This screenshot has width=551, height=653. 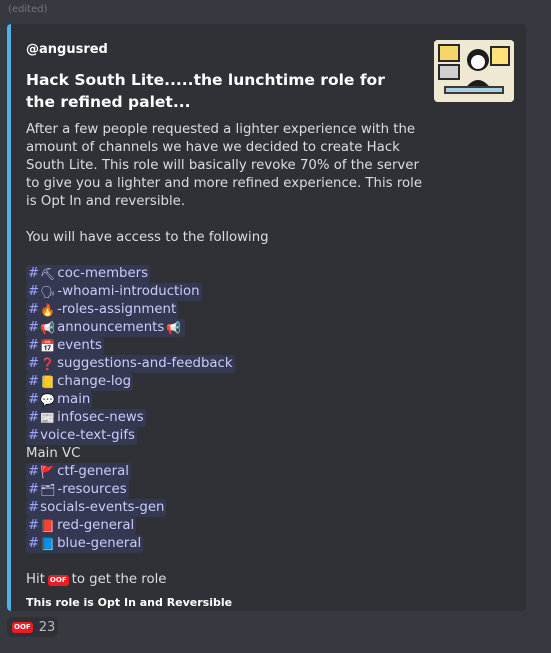 I want to click on channel-name: suggestions-and-feedback, so click(x=145, y=363).